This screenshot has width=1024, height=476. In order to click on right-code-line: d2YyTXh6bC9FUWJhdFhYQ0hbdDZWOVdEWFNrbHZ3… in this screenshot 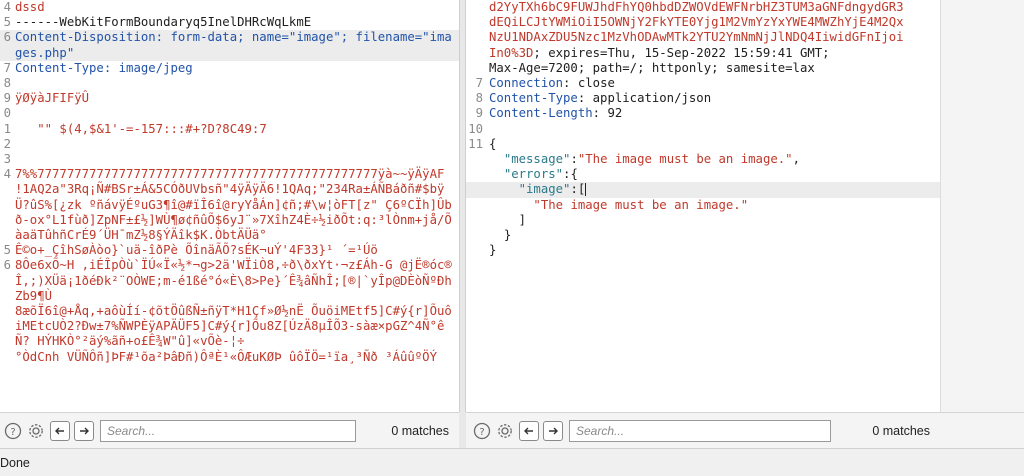, I will do `click(703, 7)`.